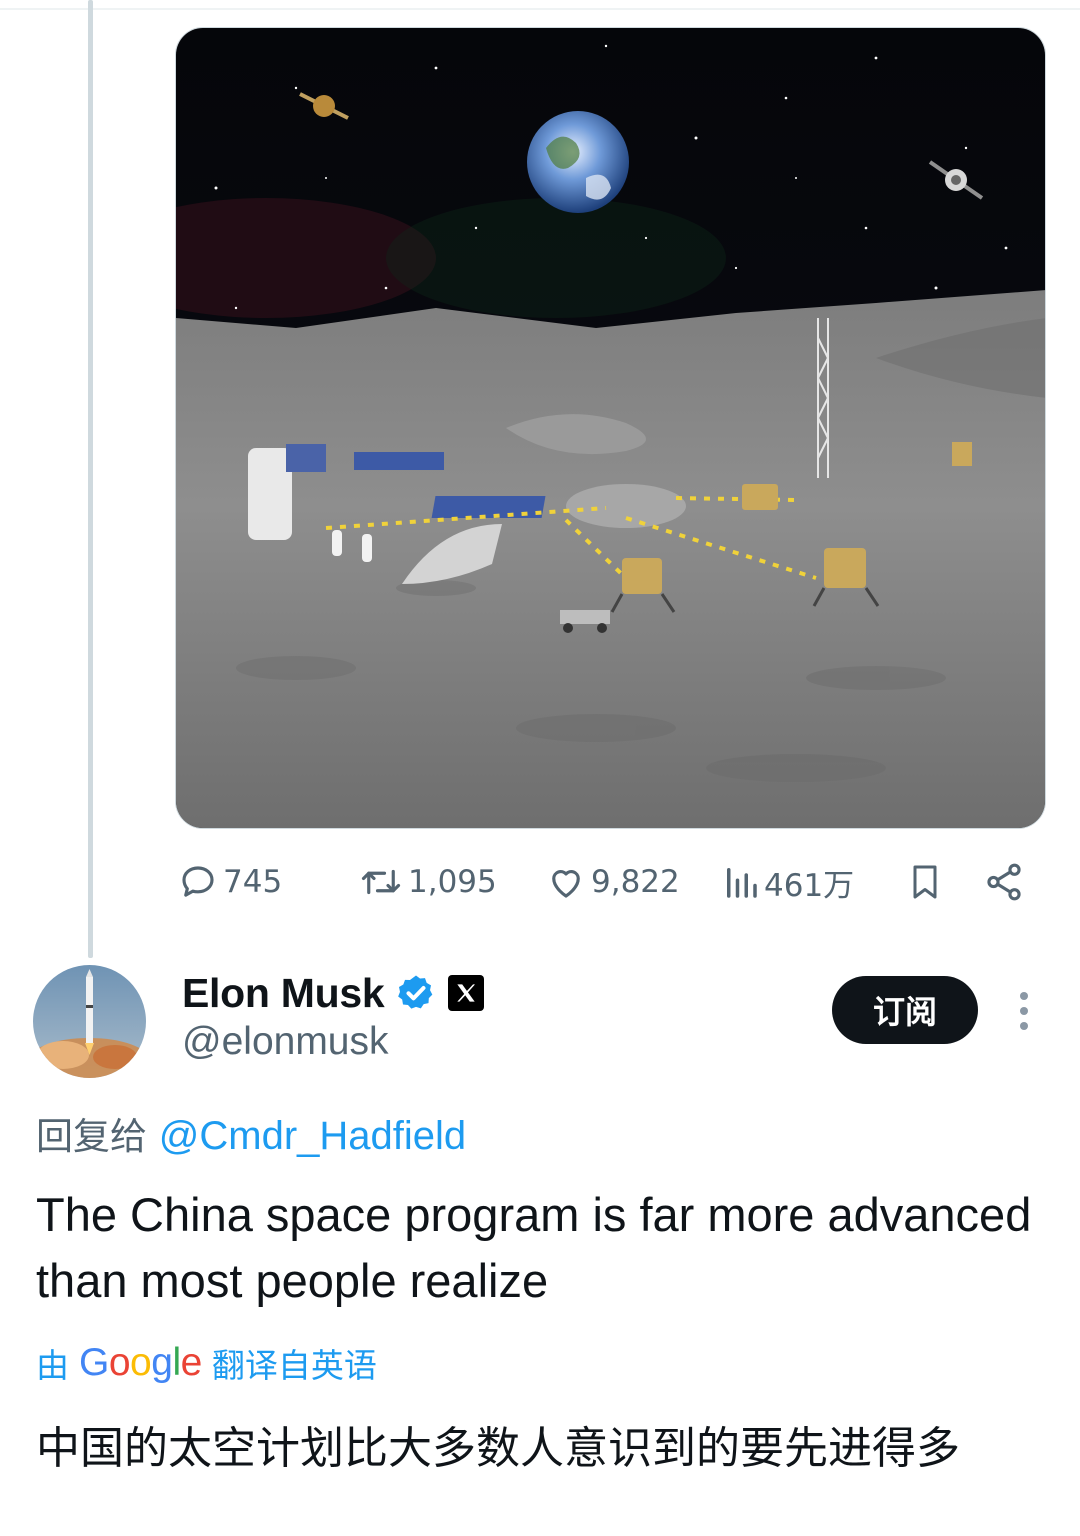 This screenshot has width=1080, height=1536. I want to click on translated-tweet-text: 中国的太空计划比大多数人意识到的要先进得多, so click(498, 1448).